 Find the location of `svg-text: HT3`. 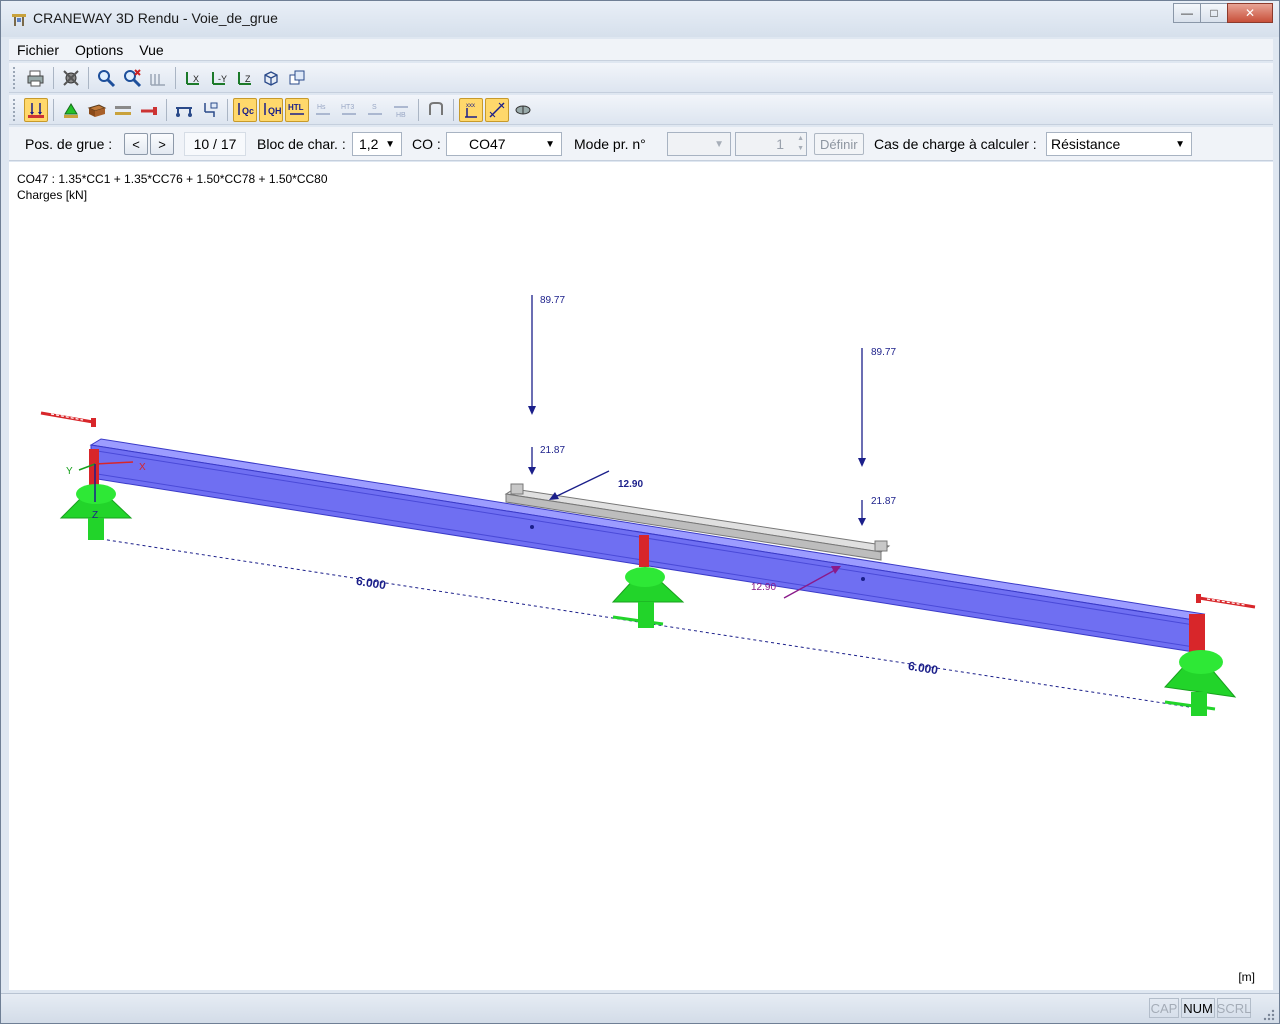

svg-text: HT3 is located at coordinates (347, 107).